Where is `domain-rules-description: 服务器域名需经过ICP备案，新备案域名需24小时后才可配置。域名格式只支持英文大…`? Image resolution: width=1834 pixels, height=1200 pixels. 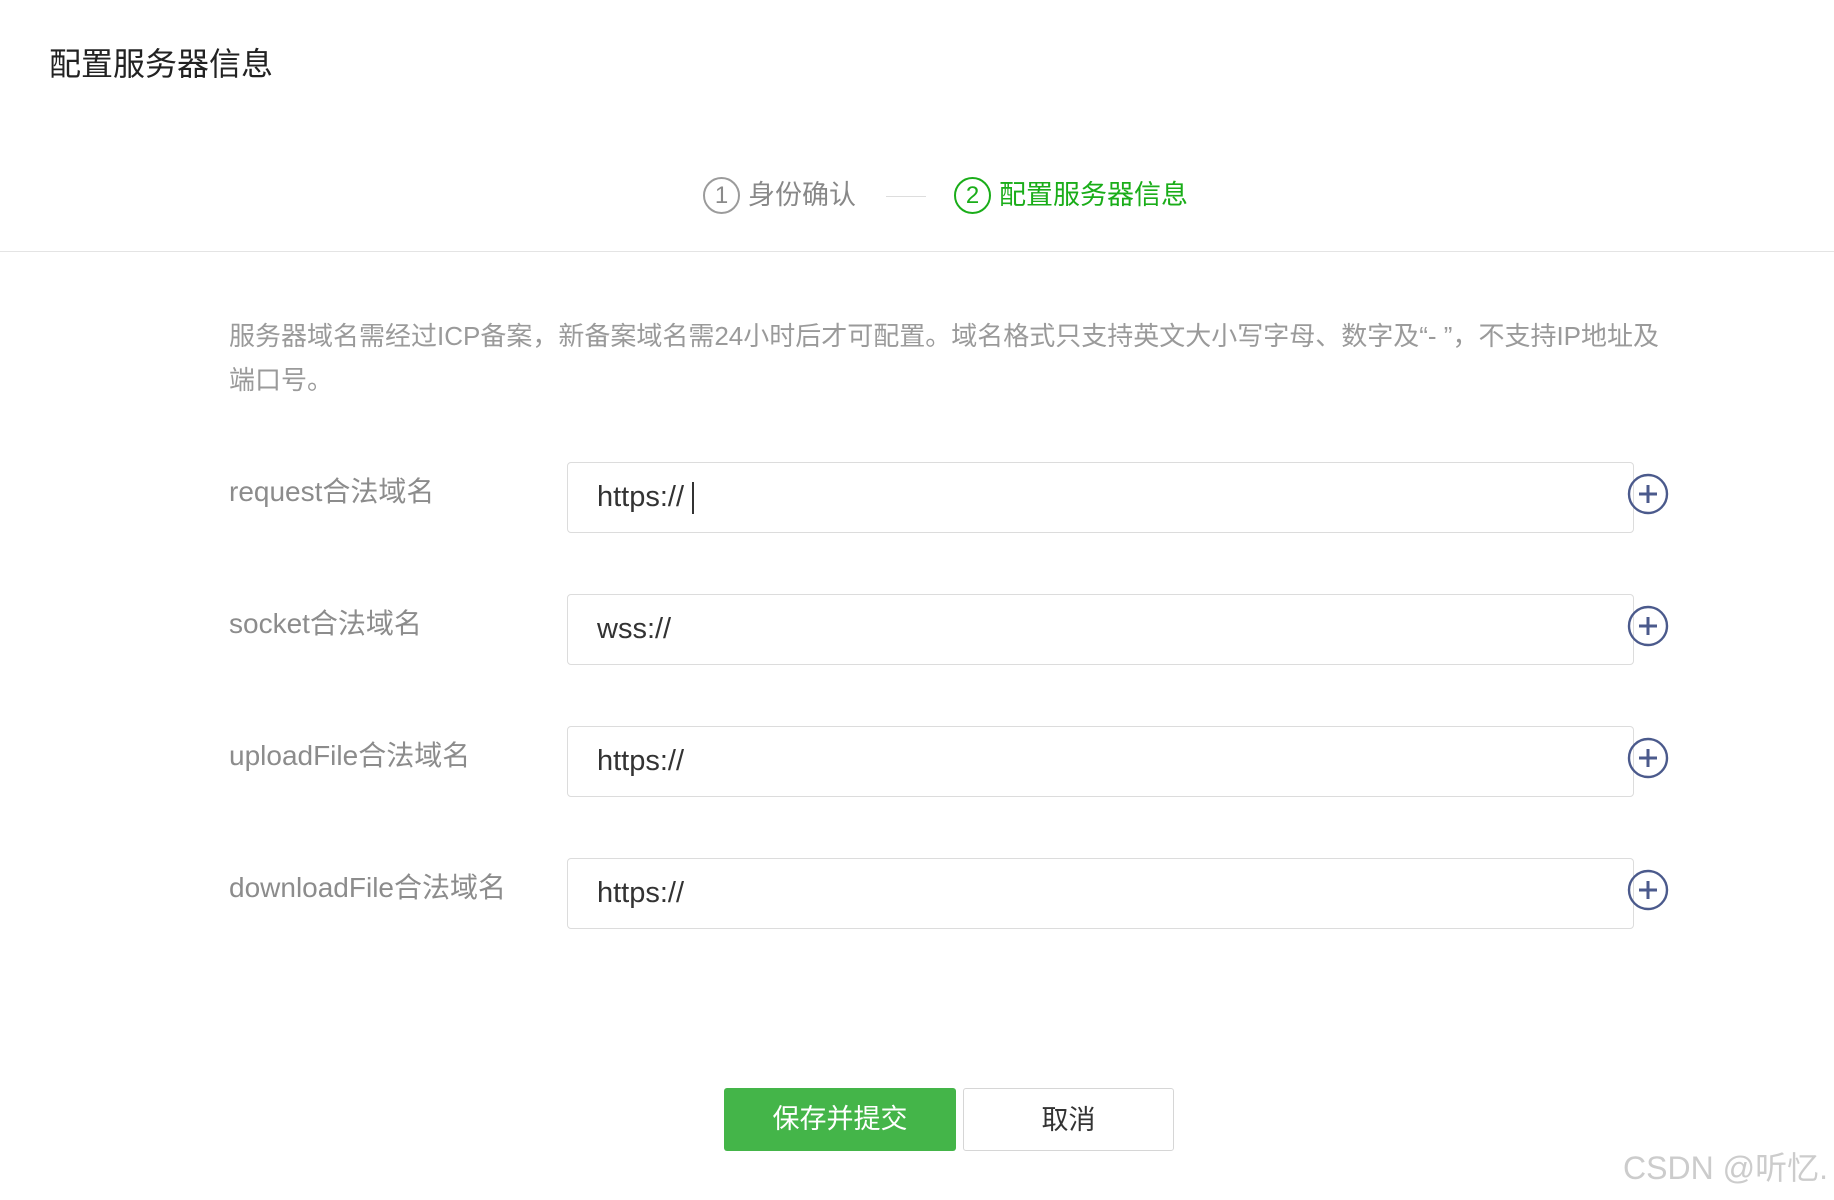 domain-rules-description: 服务器域名需经过ICP备案，新备案域名需24小时后才可配置。域名格式只支持英文大… is located at coordinates (944, 358).